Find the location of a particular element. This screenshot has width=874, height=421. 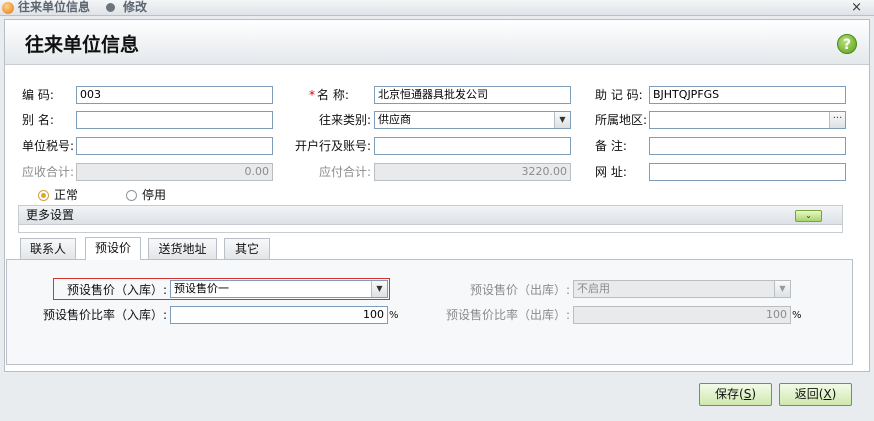

preset-in-ratio-input: 100 is located at coordinates (279, 315).